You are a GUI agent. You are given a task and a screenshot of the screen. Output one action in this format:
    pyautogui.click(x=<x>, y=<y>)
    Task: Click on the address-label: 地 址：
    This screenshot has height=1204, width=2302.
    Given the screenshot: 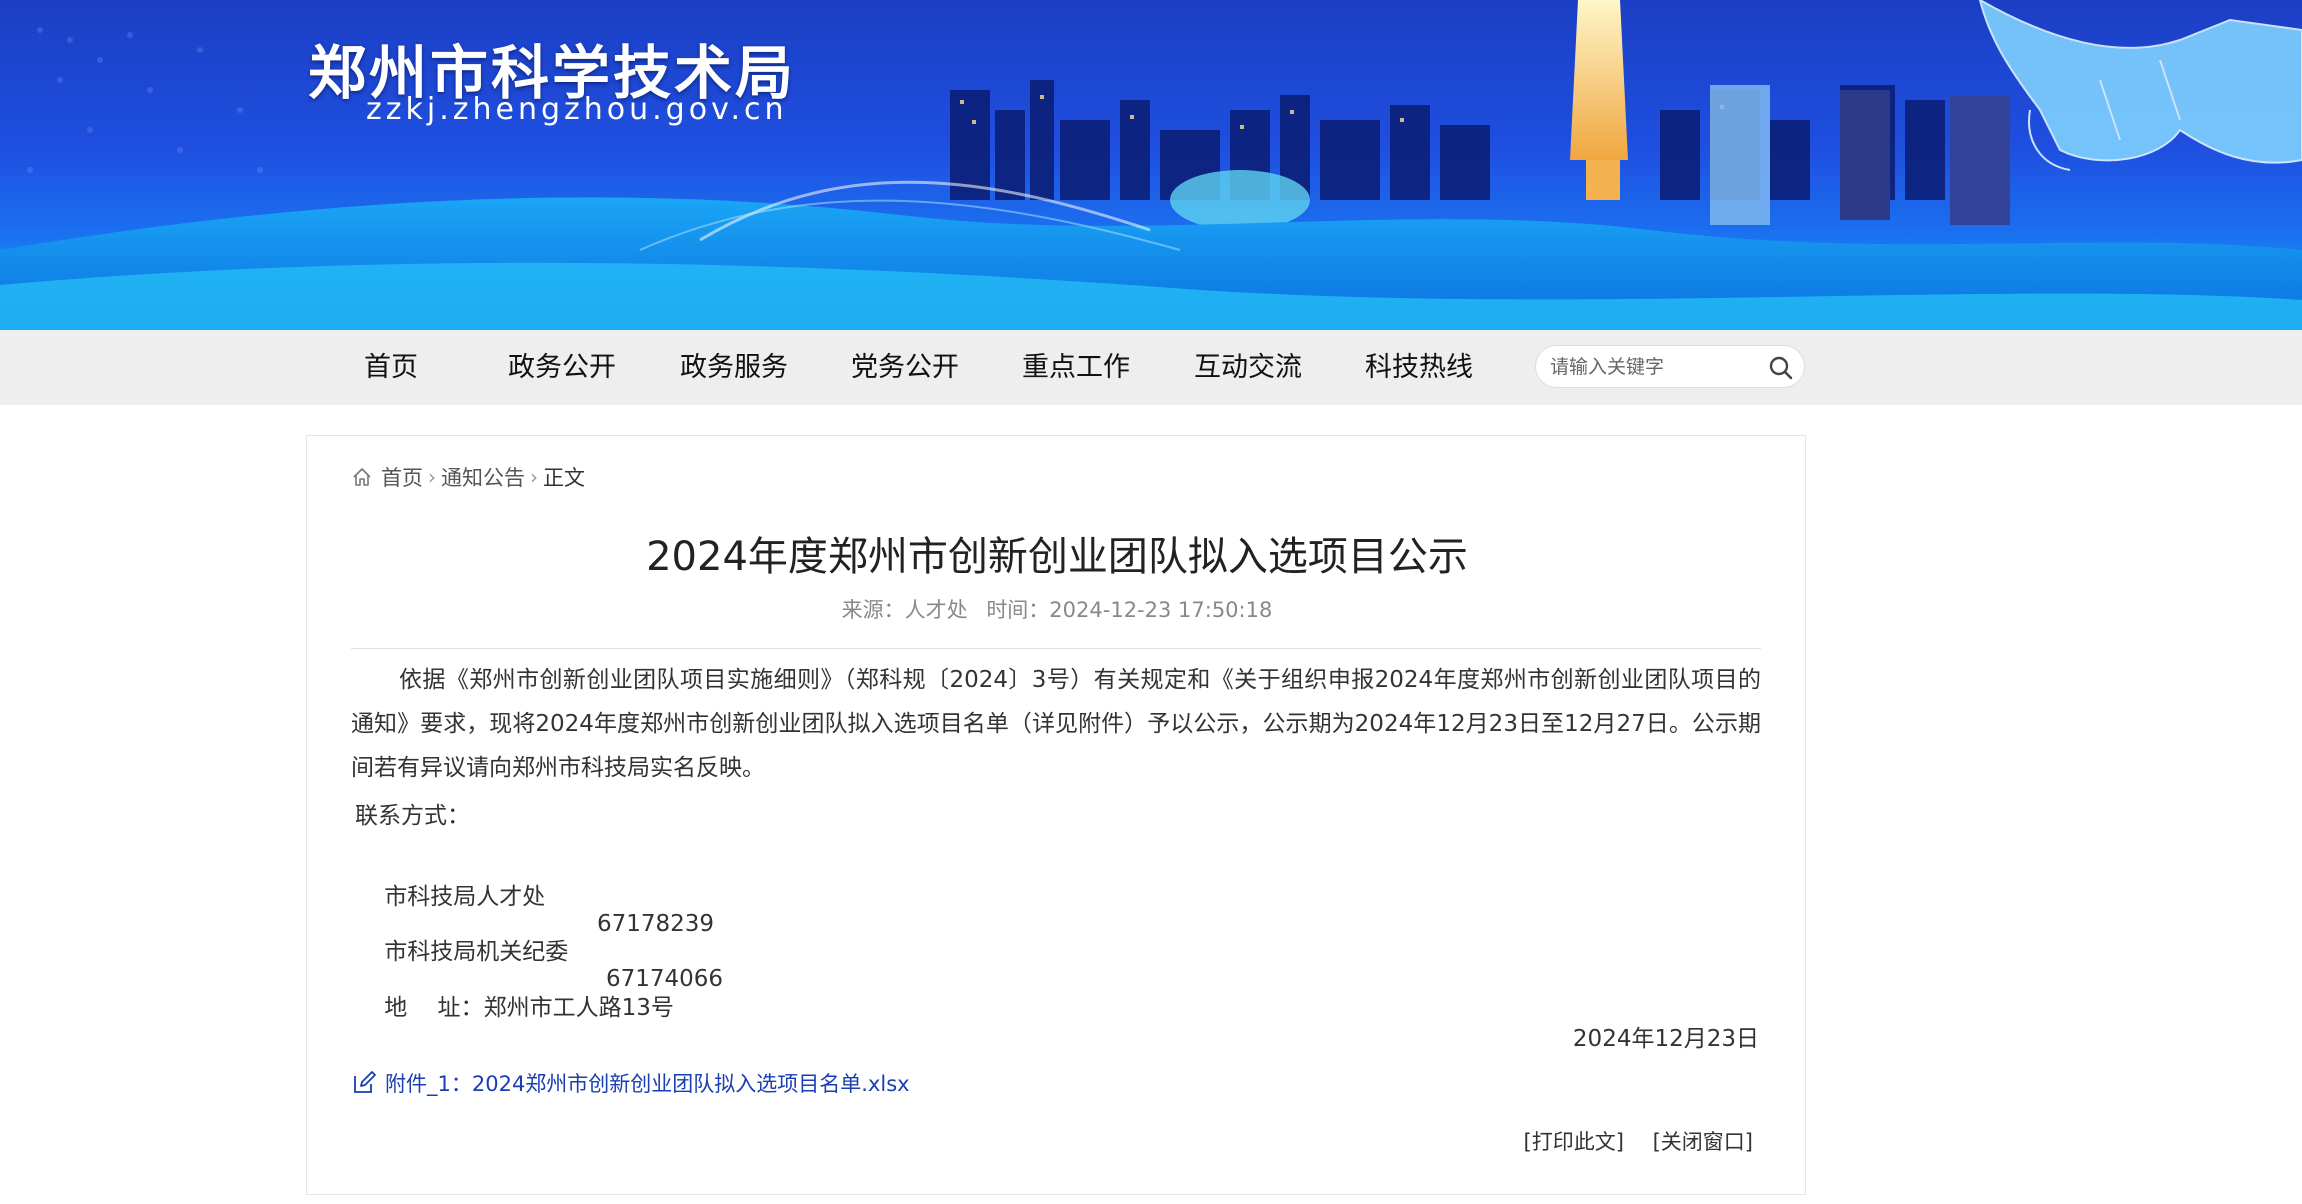 What is the action you would take?
    pyautogui.click(x=434, y=1008)
    